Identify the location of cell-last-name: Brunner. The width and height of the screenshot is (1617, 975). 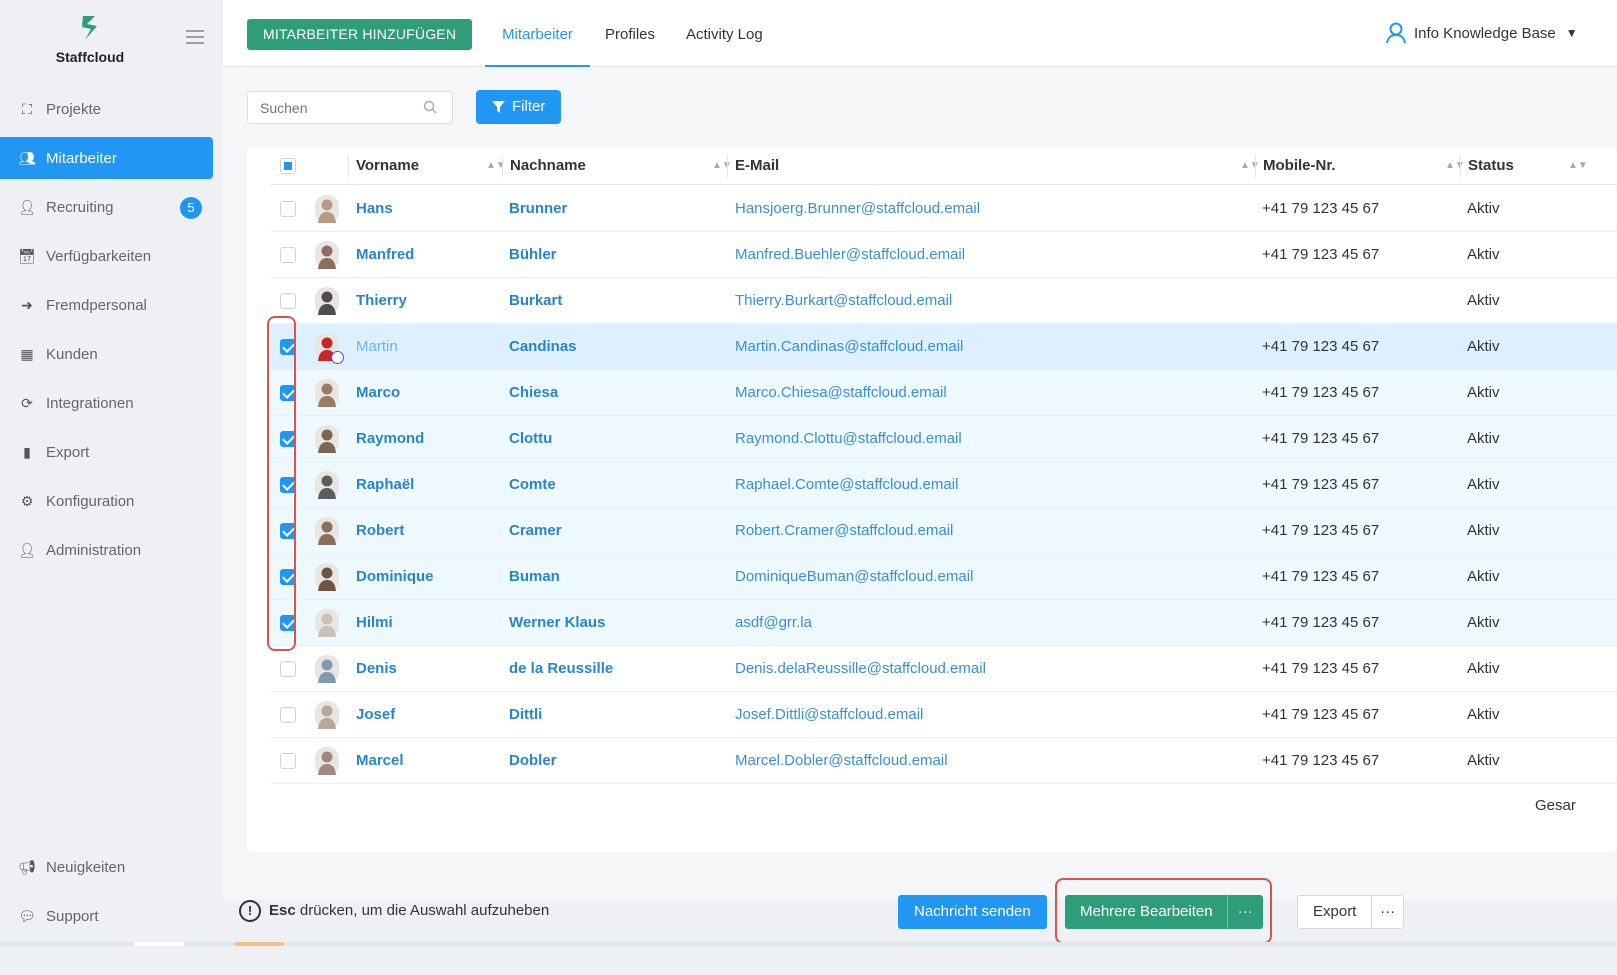
(538, 209).